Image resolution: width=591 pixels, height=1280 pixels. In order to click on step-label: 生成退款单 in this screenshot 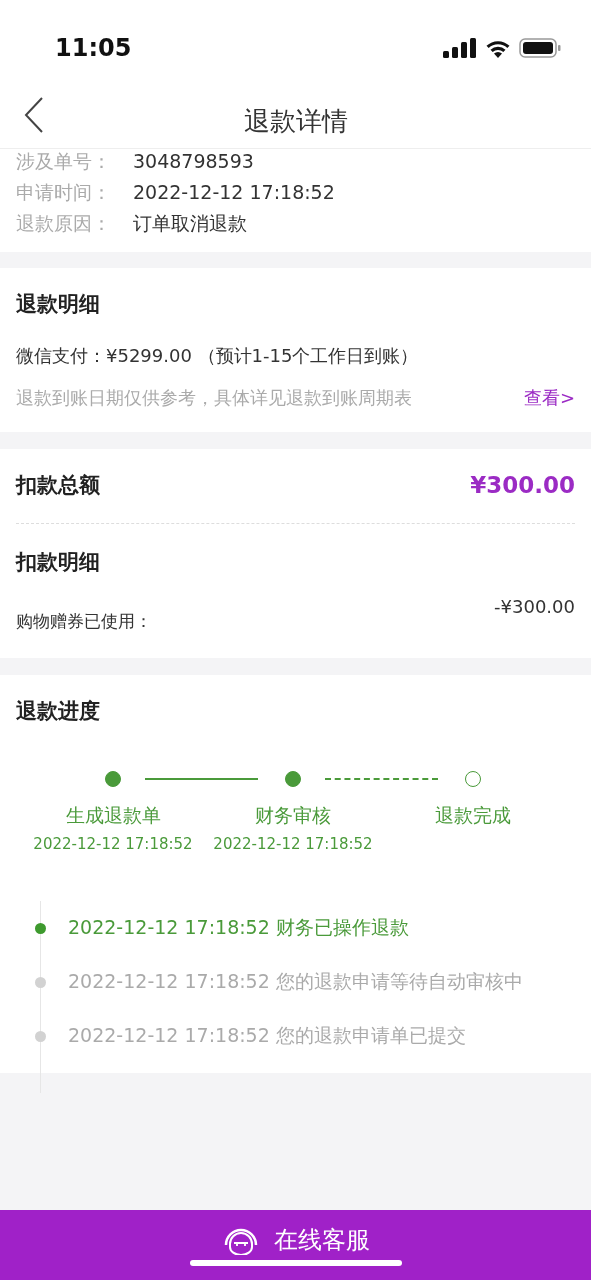, I will do `click(113, 815)`.